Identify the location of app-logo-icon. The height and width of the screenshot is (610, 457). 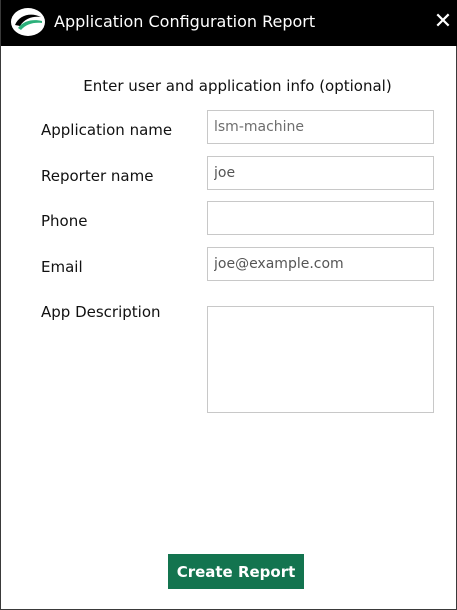
(28, 22).